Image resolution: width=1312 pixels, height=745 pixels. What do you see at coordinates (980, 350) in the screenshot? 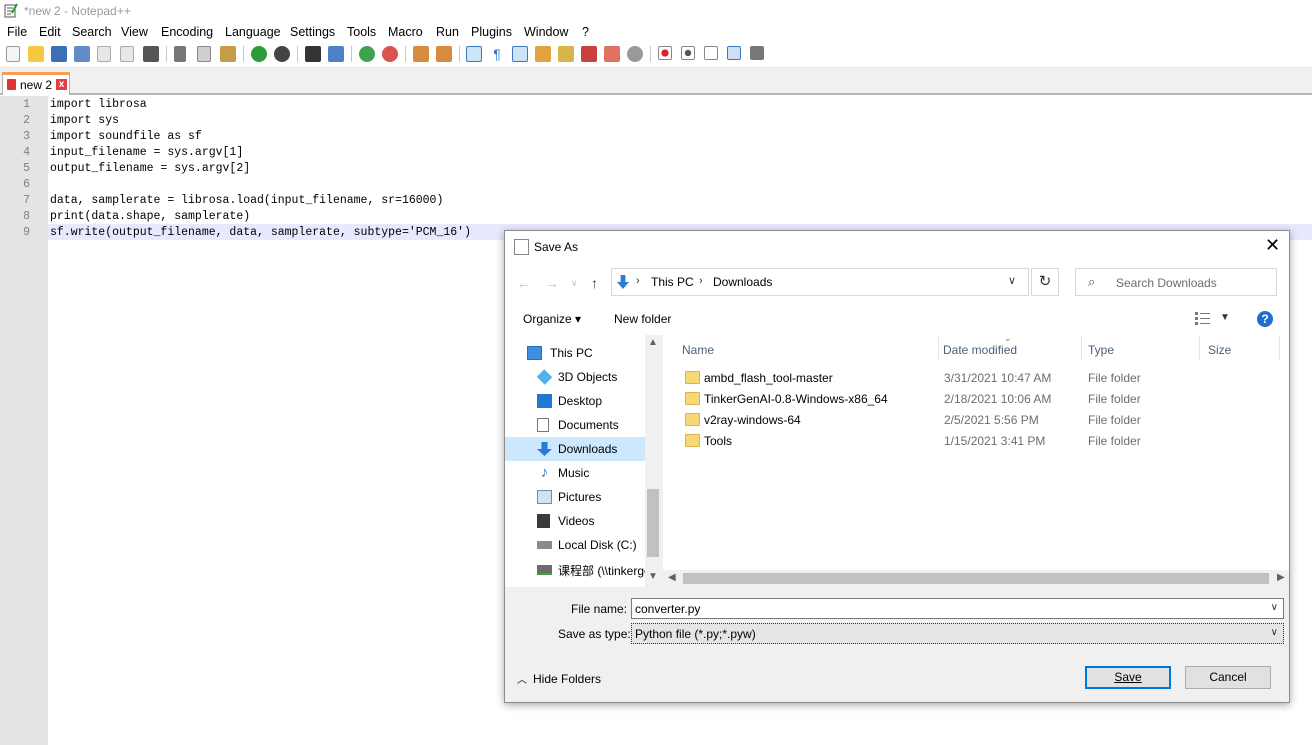
I see `column-header-date: Date modified` at bounding box center [980, 350].